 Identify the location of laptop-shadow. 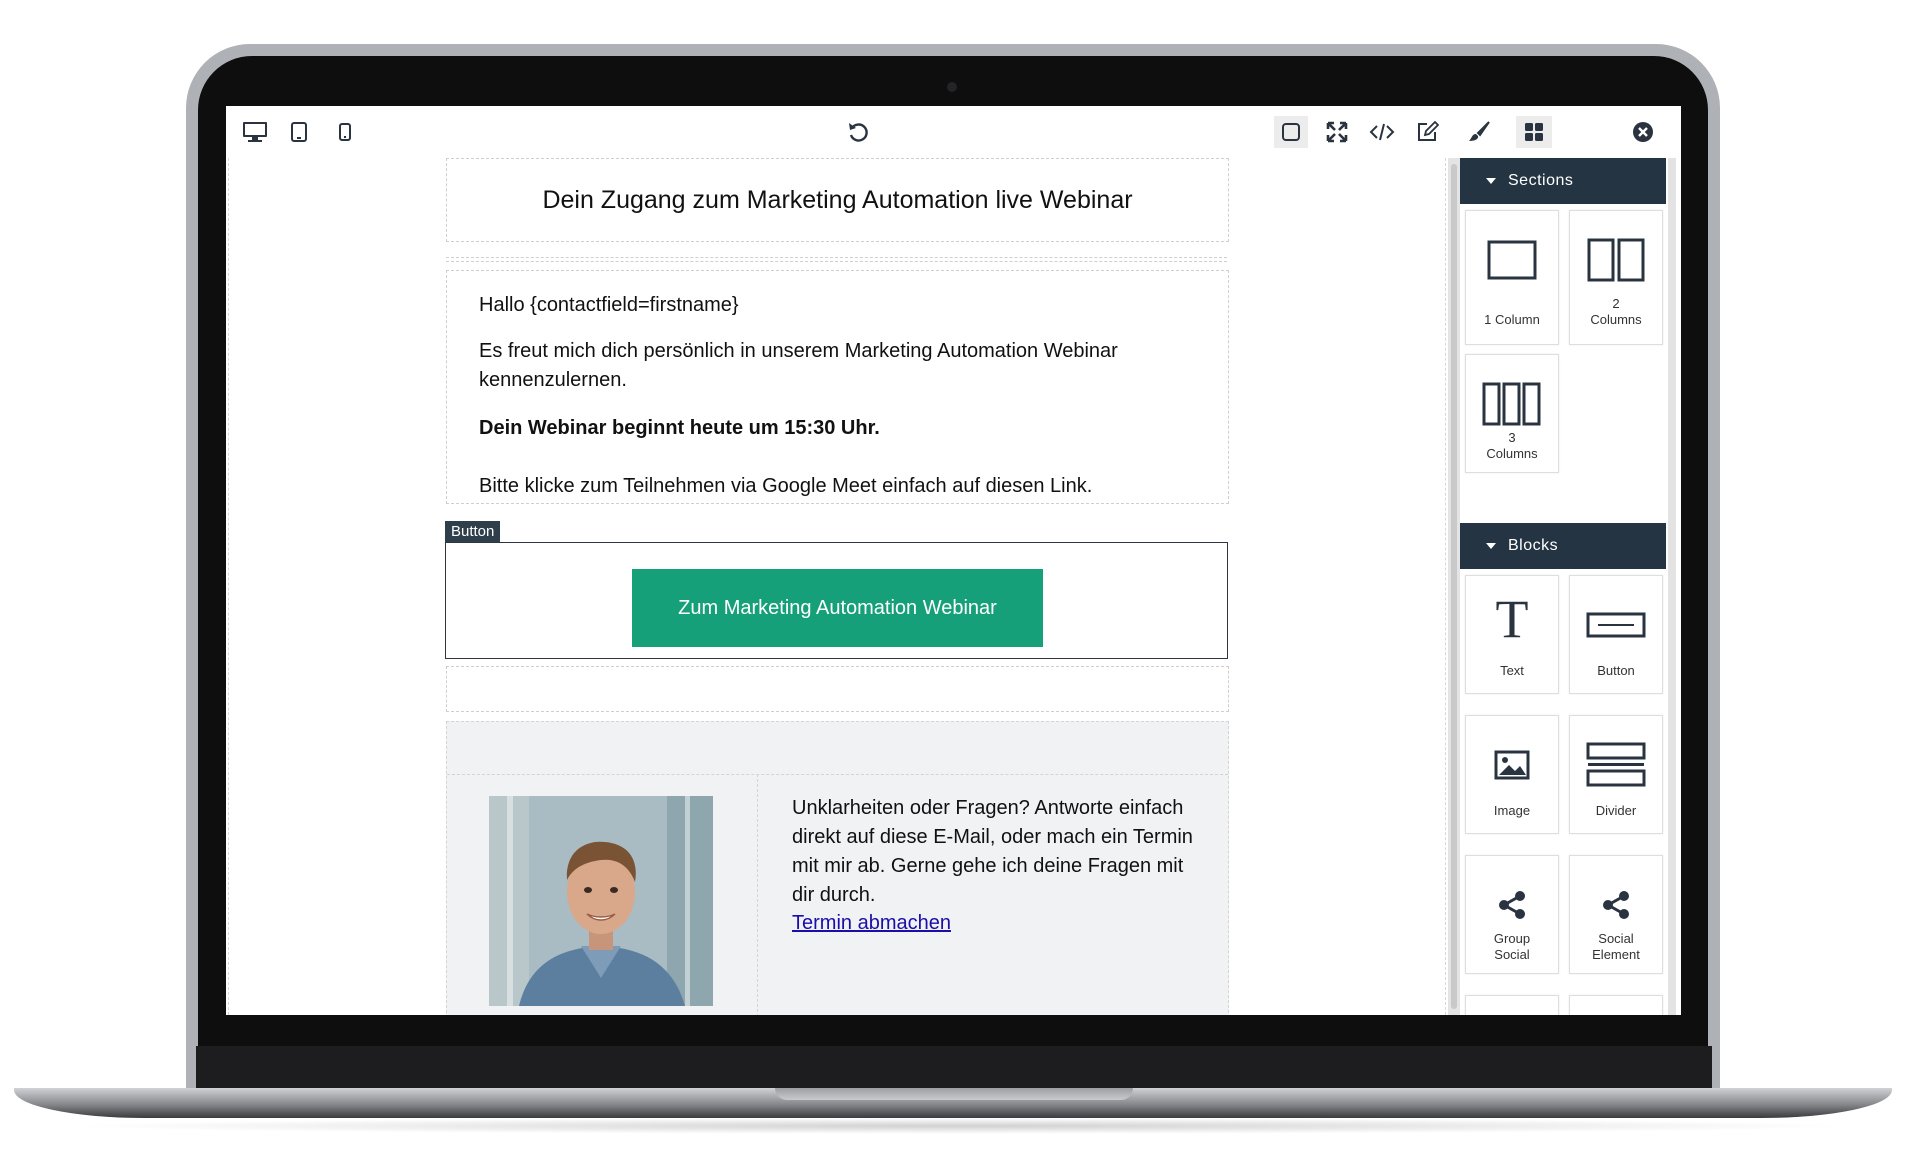
(960, 1126).